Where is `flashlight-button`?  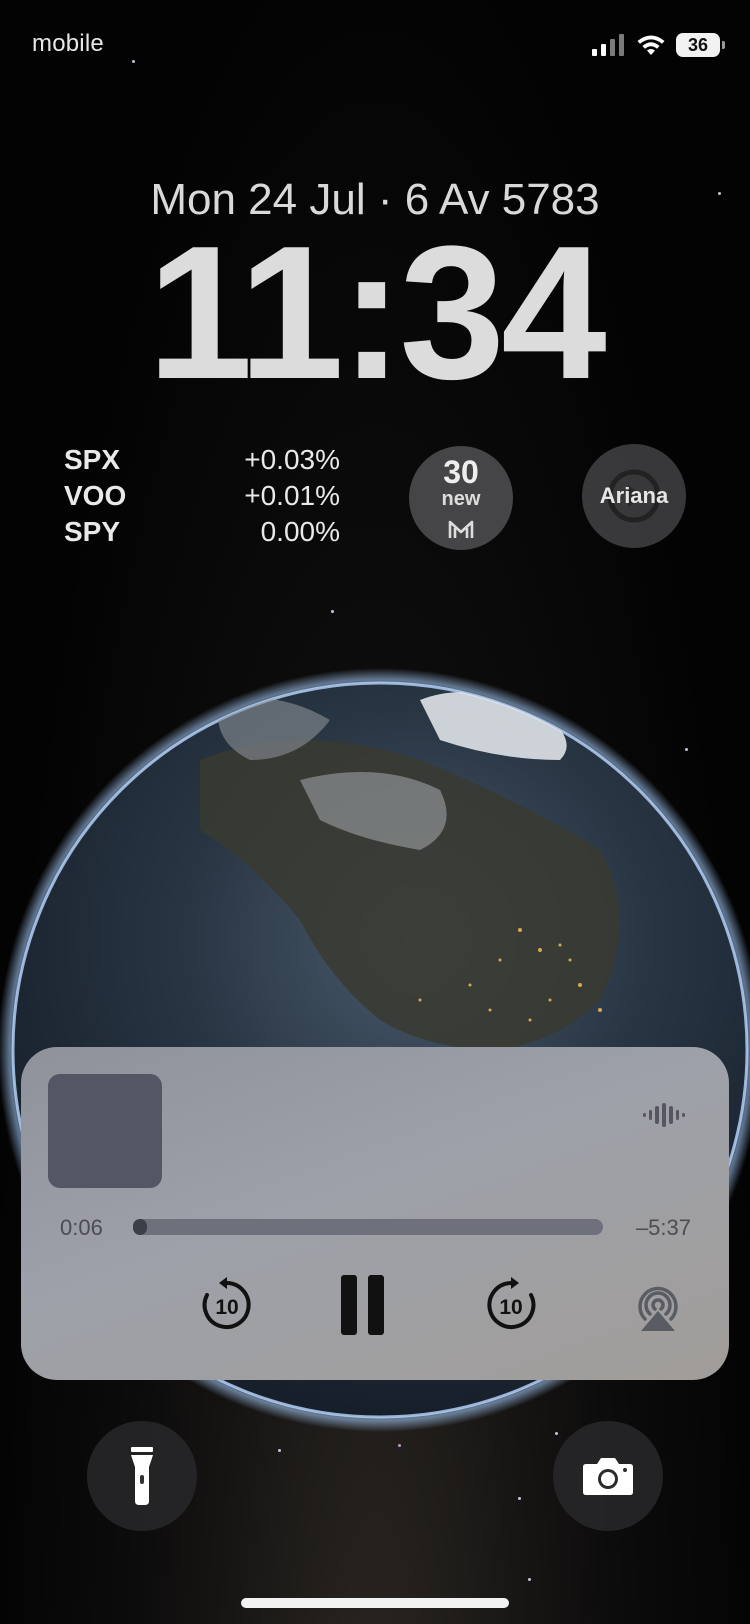
flashlight-button is located at coordinates (142, 1476).